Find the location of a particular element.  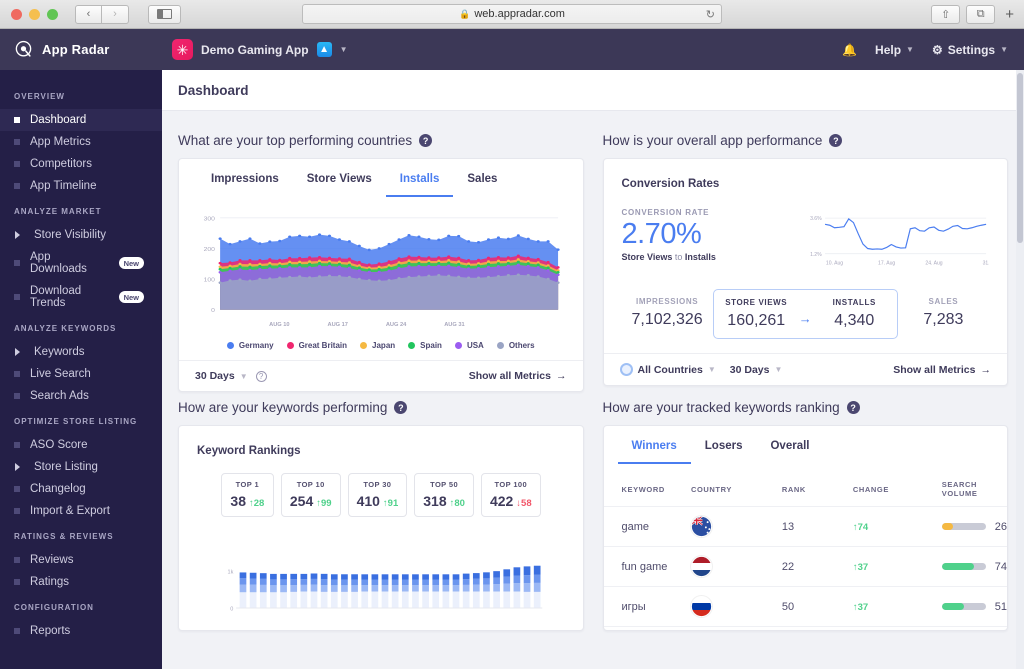

metric-store-views: STORE VIEWS 160,261 is located at coordinates (756, 314).